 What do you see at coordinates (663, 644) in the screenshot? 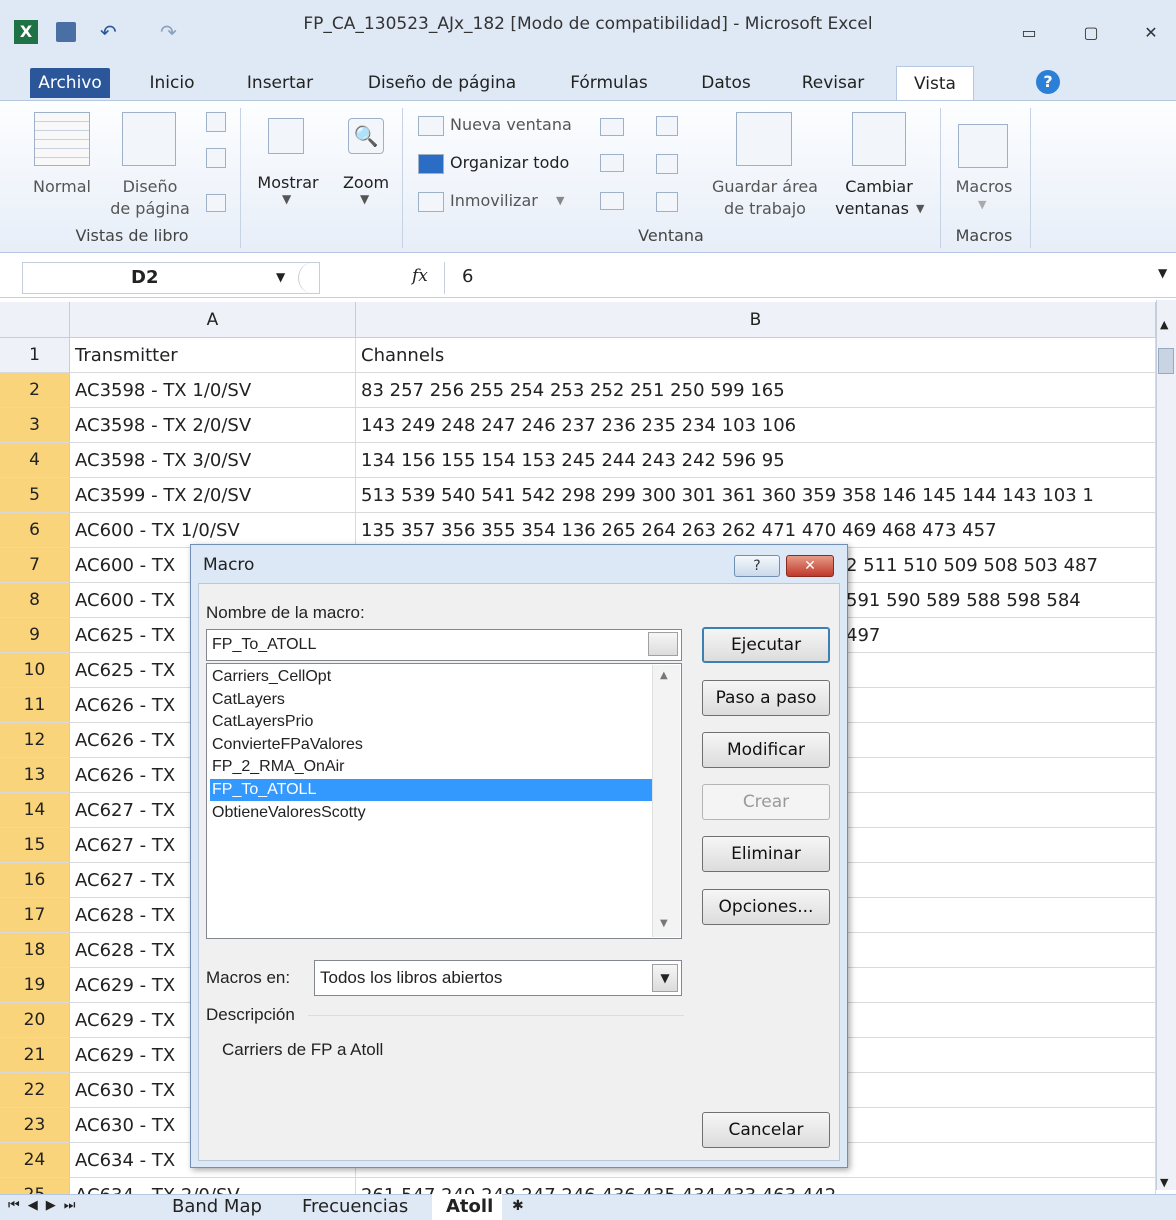
I see `collapse-dialog-icon` at bounding box center [663, 644].